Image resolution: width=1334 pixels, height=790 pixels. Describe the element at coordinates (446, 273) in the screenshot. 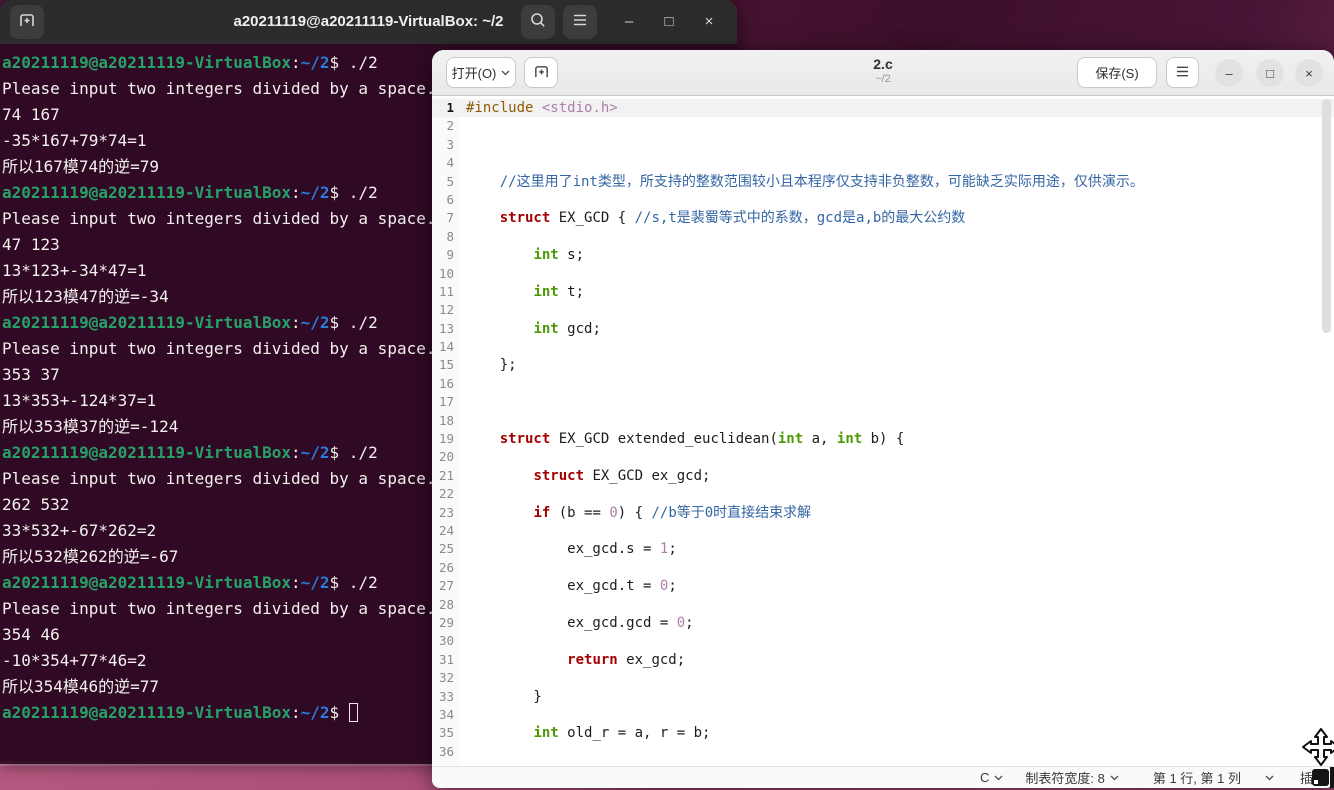

I see `line-number: 10` at that location.